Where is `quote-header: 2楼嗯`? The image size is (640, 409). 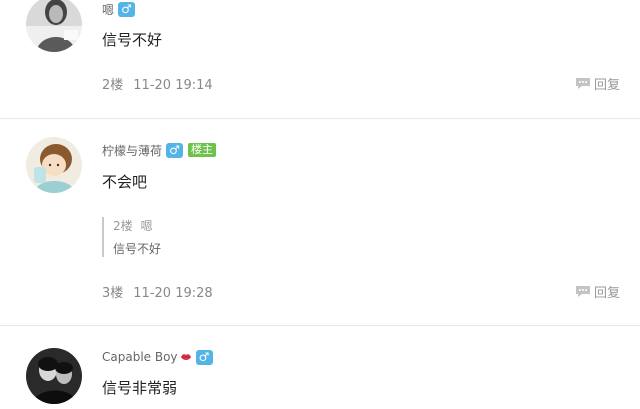
quote-header: 2楼嗯 is located at coordinates (137, 225).